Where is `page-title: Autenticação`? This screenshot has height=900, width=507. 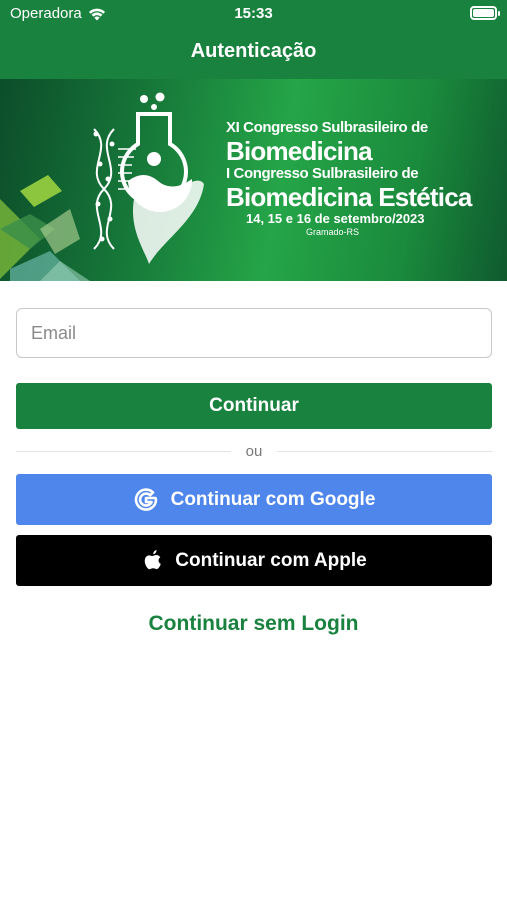 page-title: Autenticação is located at coordinates (253, 51).